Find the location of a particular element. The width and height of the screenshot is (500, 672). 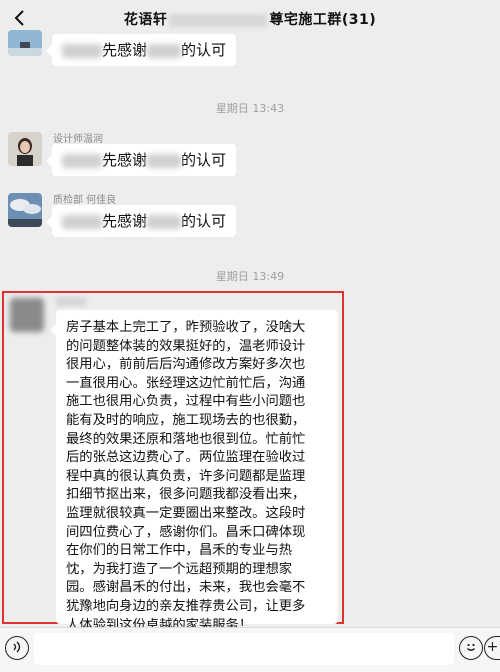

plus-icon: + is located at coordinates (492, 648).